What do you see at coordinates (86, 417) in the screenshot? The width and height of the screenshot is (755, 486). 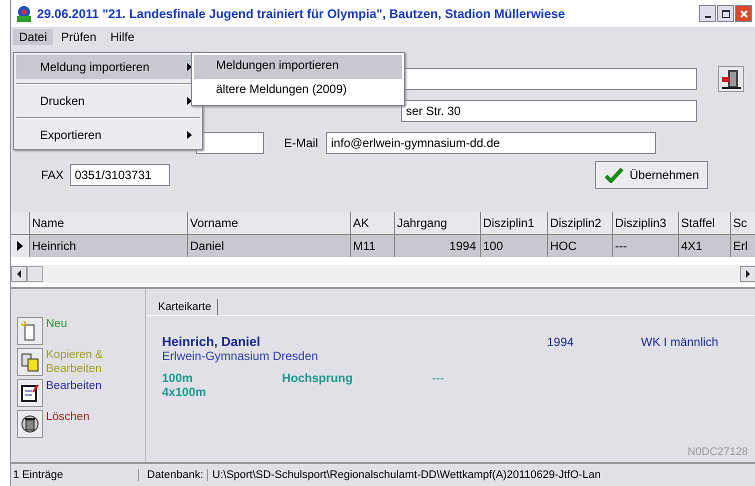 I see `action-label: Löschen` at bounding box center [86, 417].